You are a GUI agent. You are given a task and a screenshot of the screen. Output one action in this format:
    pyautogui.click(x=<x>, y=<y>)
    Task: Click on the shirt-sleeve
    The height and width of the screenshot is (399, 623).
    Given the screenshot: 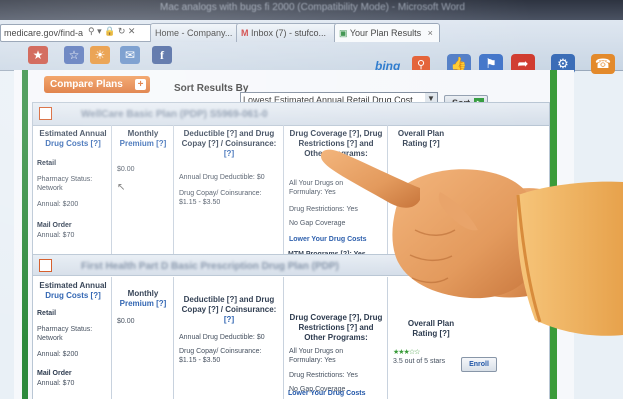 What is the action you would take?
    pyautogui.click(x=570, y=258)
    